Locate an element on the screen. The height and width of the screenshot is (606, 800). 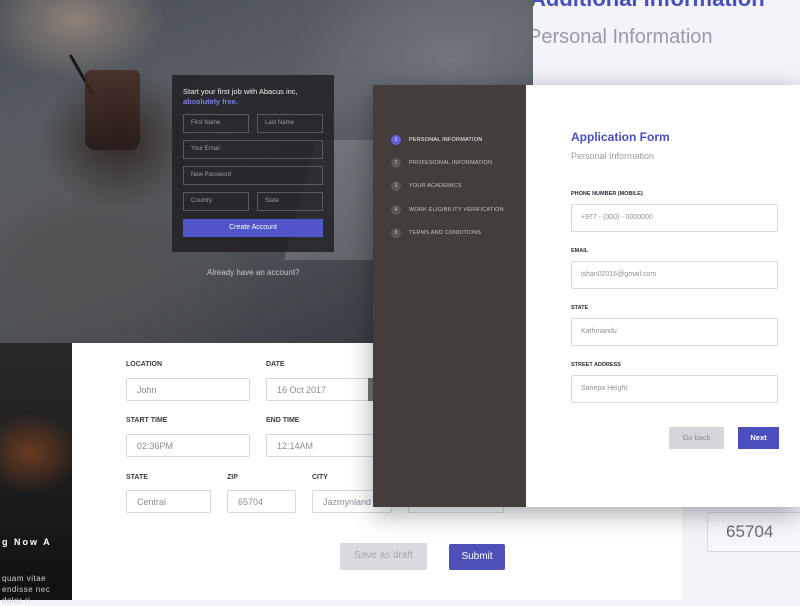
state-input: Kathmandu is located at coordinates (674, 332).